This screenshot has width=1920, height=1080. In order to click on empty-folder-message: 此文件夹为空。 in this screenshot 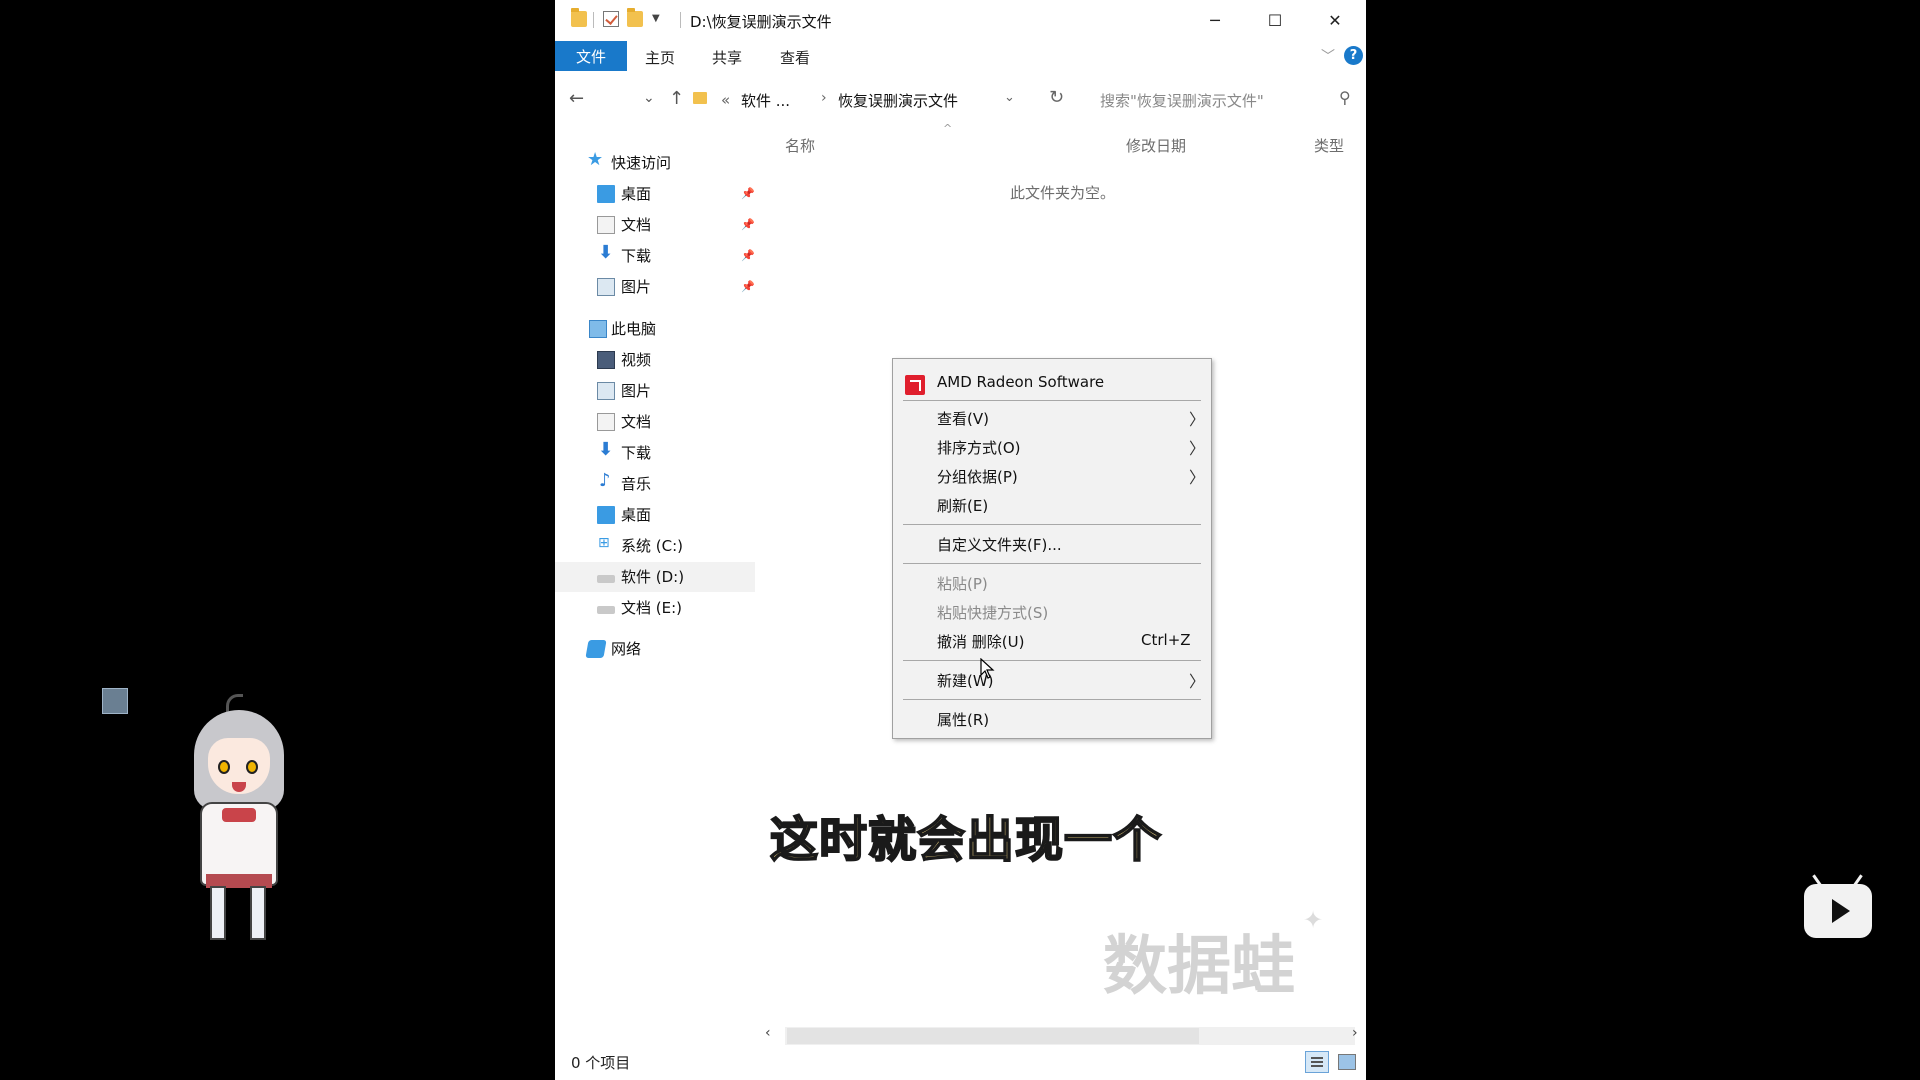, I will do `click(1063, 193)`.